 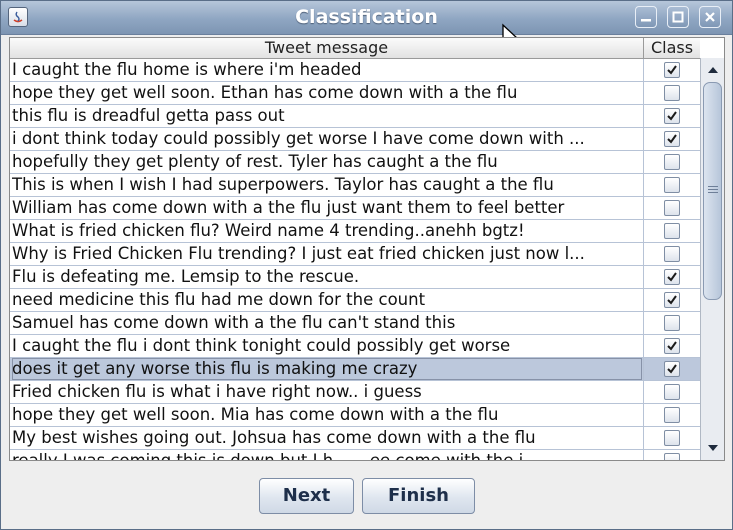 I want to click on column-header-tweet-message: Tweet message, so click(x=327, y=48).